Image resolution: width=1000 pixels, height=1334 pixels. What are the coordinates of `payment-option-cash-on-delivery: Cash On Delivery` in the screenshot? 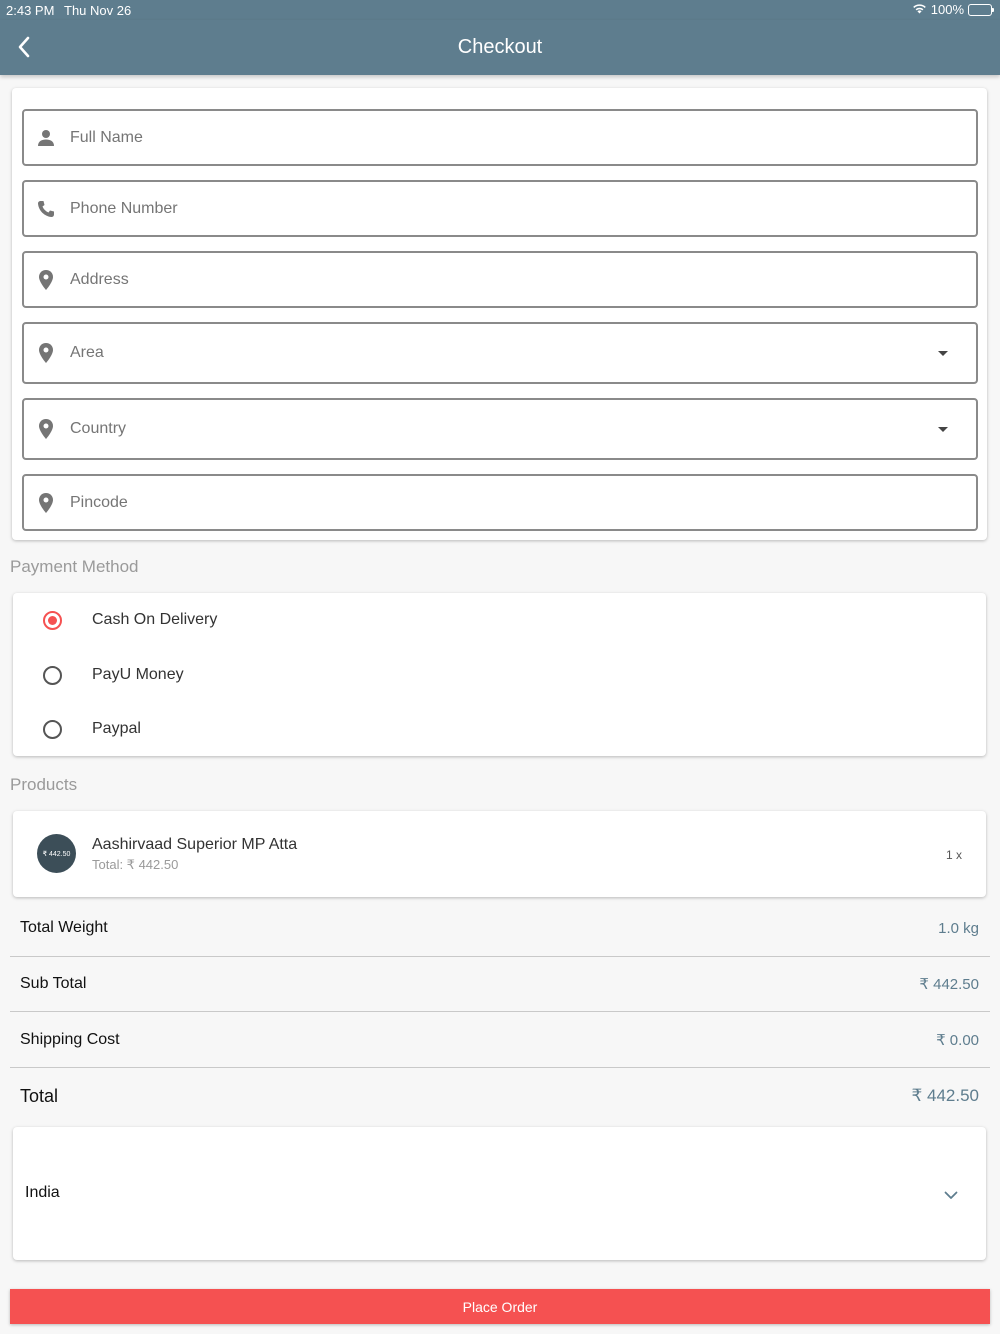 It's located at (499, 620).